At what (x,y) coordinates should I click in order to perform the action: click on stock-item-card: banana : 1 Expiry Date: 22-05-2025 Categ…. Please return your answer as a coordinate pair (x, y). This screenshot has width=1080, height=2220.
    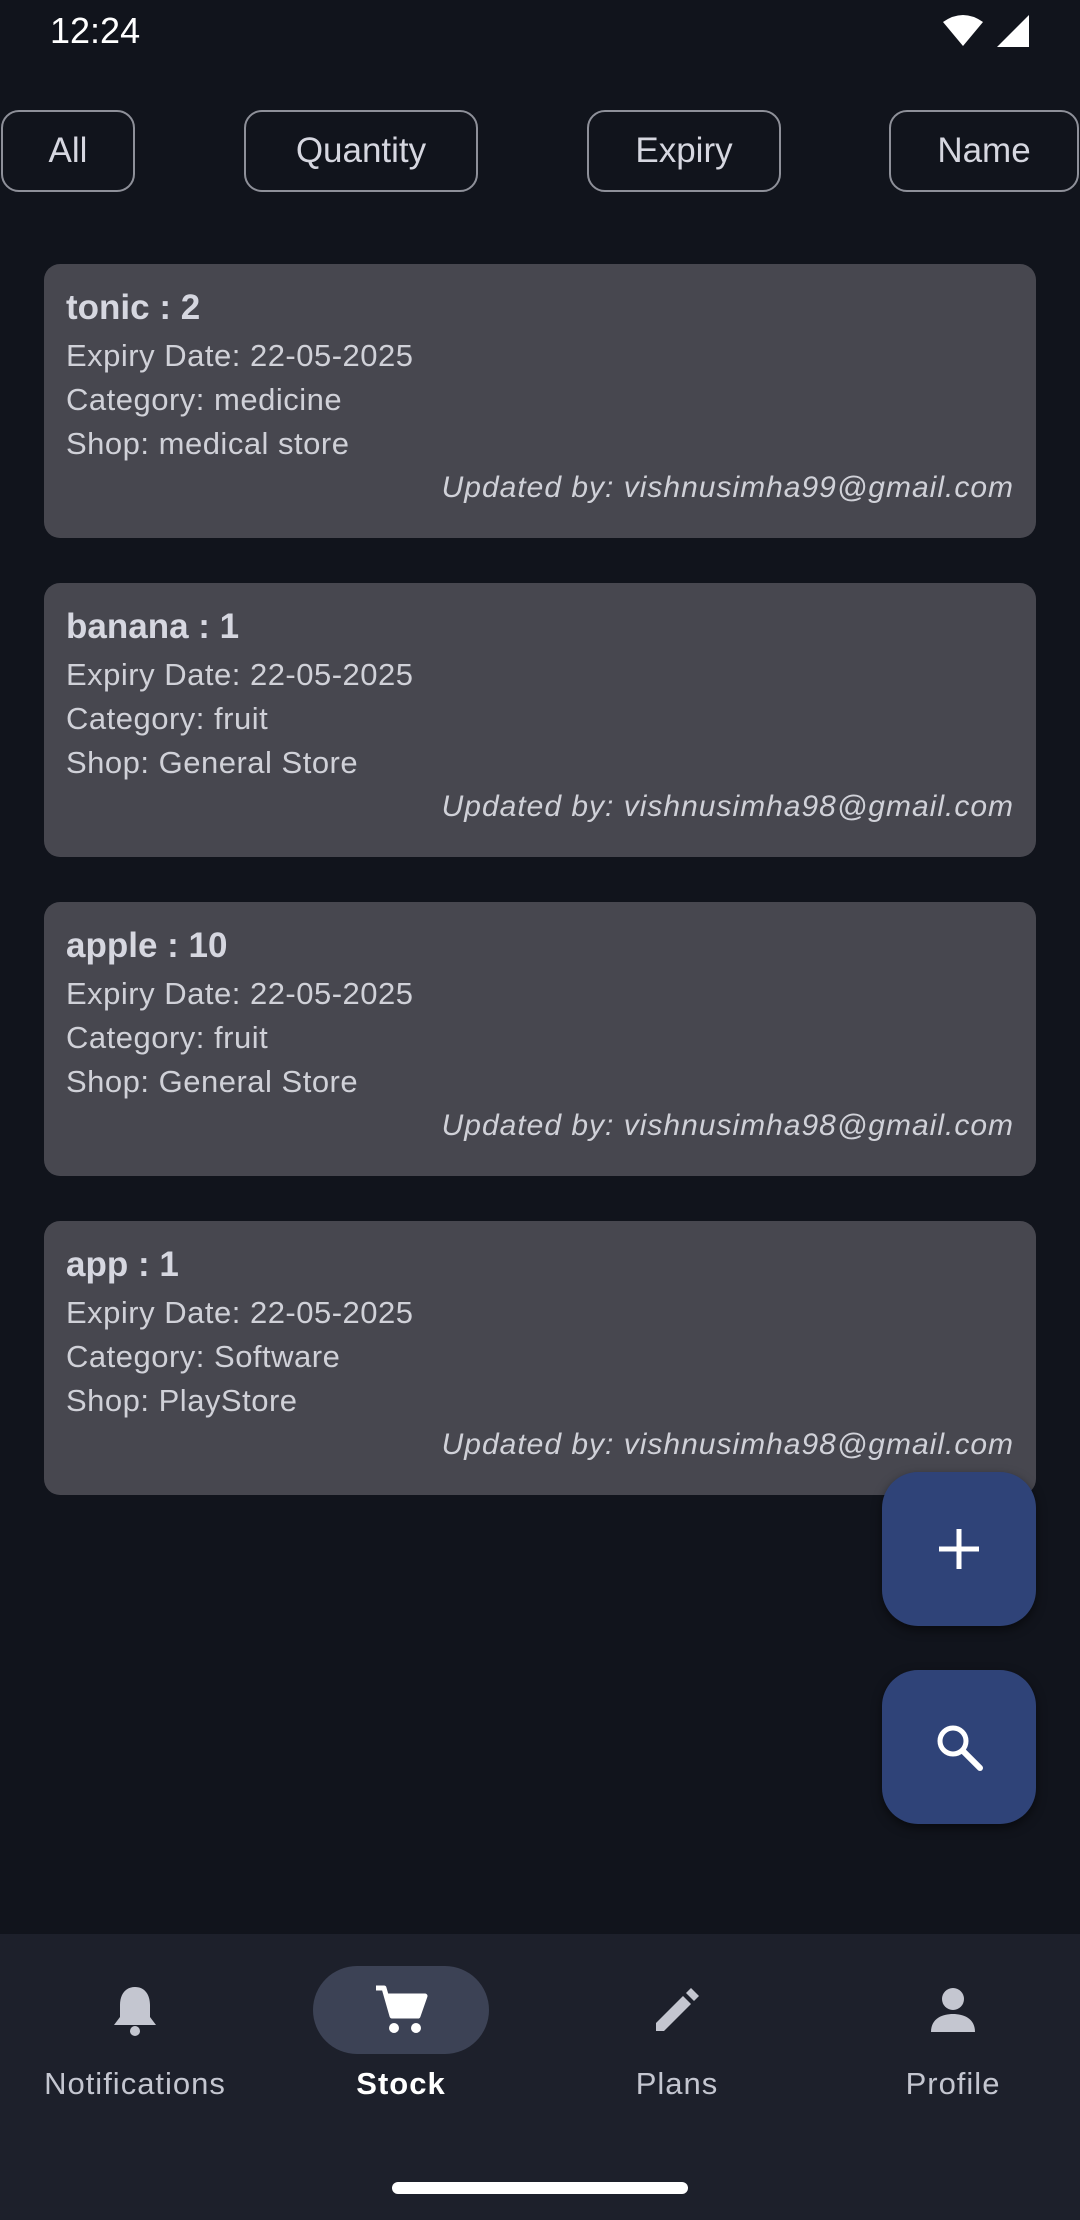
    Looking at the image, I should click on (540, 720).